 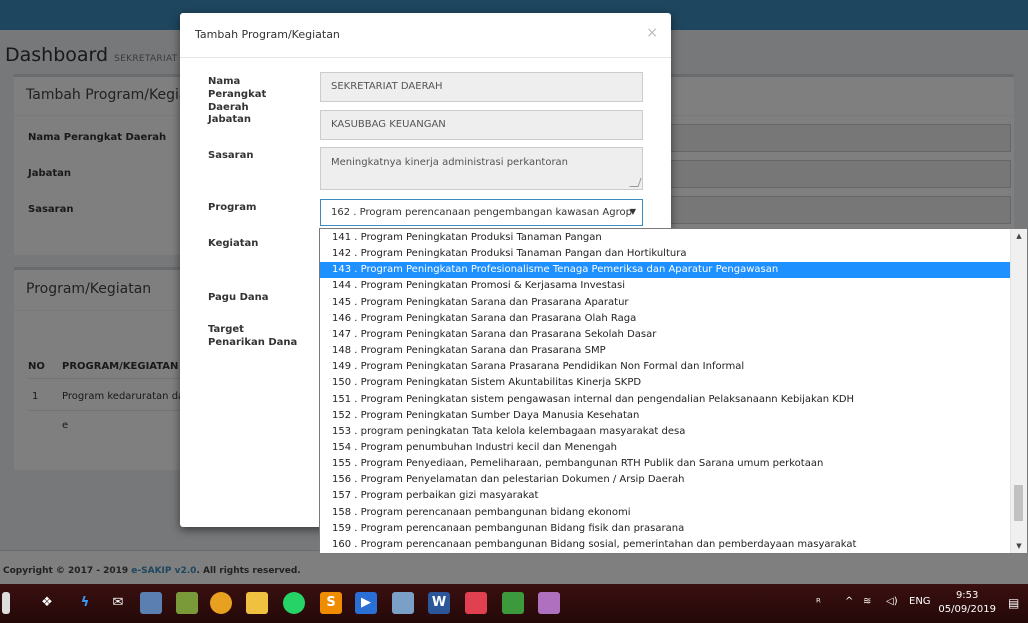 What do you see at coordinates (818, 602) in the screenshot?
I see `people-icon: ᴿ` at bounding box center [818, 602].